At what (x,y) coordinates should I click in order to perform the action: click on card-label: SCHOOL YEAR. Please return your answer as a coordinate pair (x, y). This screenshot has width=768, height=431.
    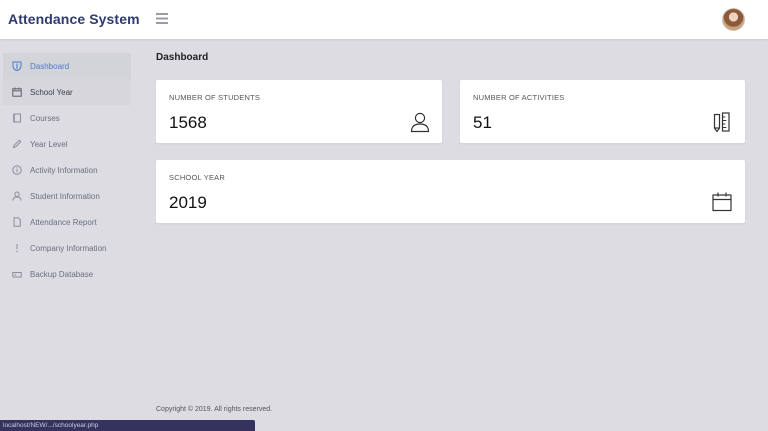
    Looking at the image, I should click on (197, 177).